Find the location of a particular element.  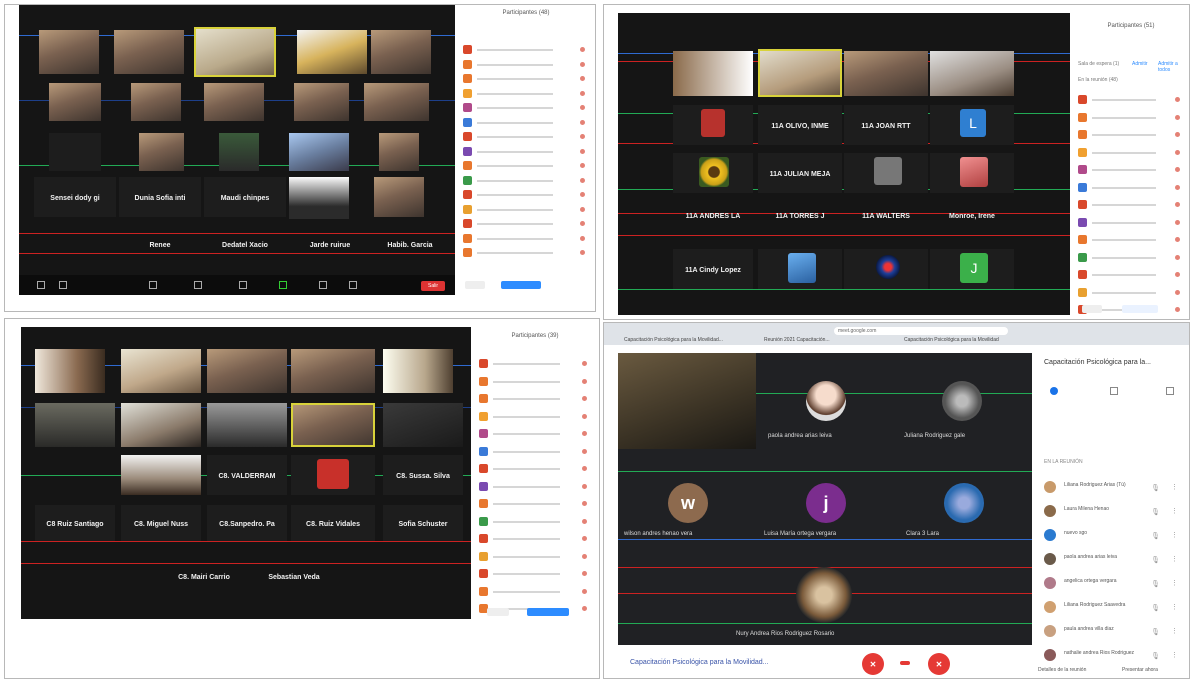

video-tile-name-only: Jarde ruirue is located at coordinates (330, 243).